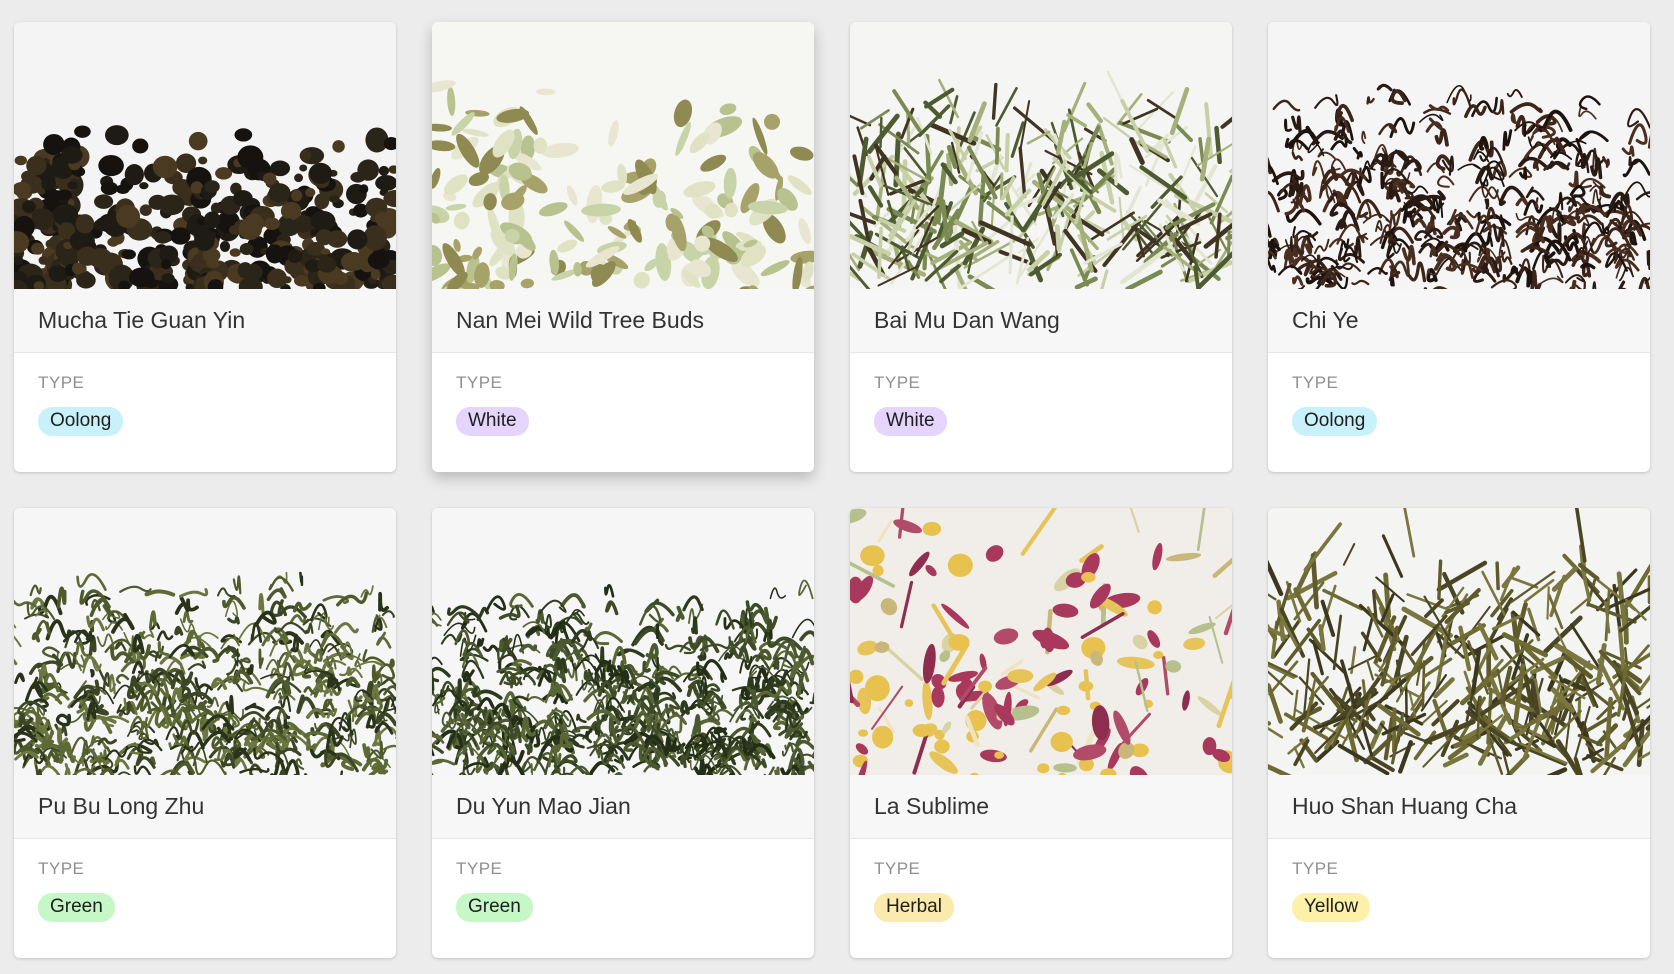 The image size is (1674, 974). Describe the element at coordinates (1041, 247) in the screenshot. I see `tea-card: Bai Mu Dan Wang TYPE White` at that location.